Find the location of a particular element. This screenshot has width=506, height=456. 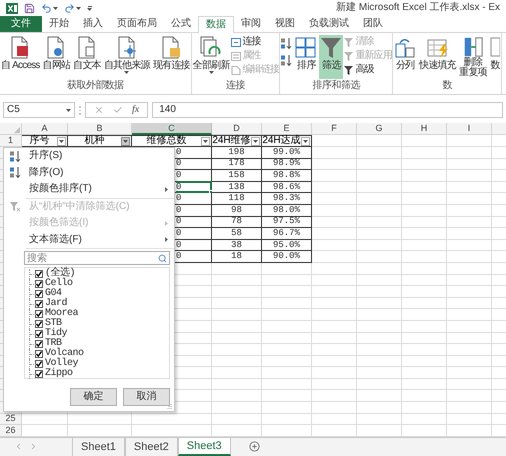

table-cell: 158 is located at coordinates (236, 175).